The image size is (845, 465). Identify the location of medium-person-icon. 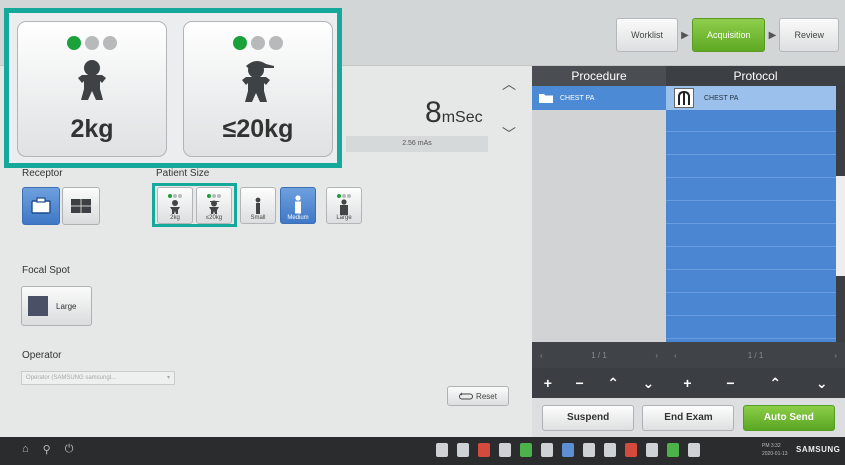
(298, 204).